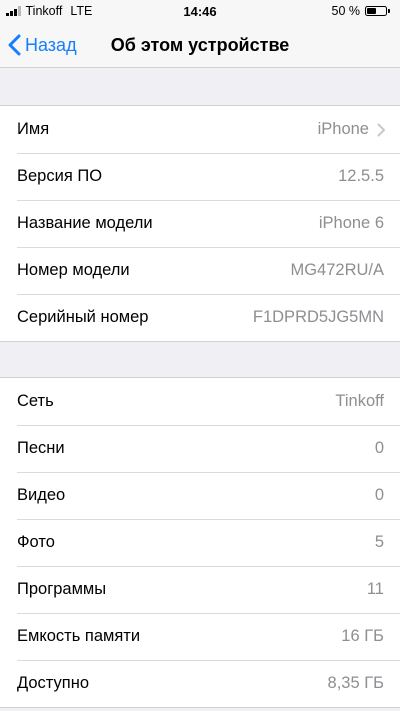 The width and height of the screenshot is (400, 711). Describe the element at coordinates (41, 495) in the screenshot. I see `row-label: Видео` at that location.